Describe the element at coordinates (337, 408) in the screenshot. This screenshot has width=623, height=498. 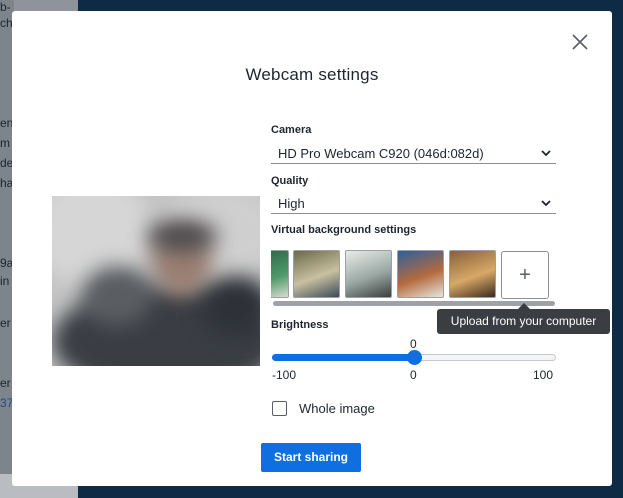
I see `whole-image-label: Whole image` at that location.